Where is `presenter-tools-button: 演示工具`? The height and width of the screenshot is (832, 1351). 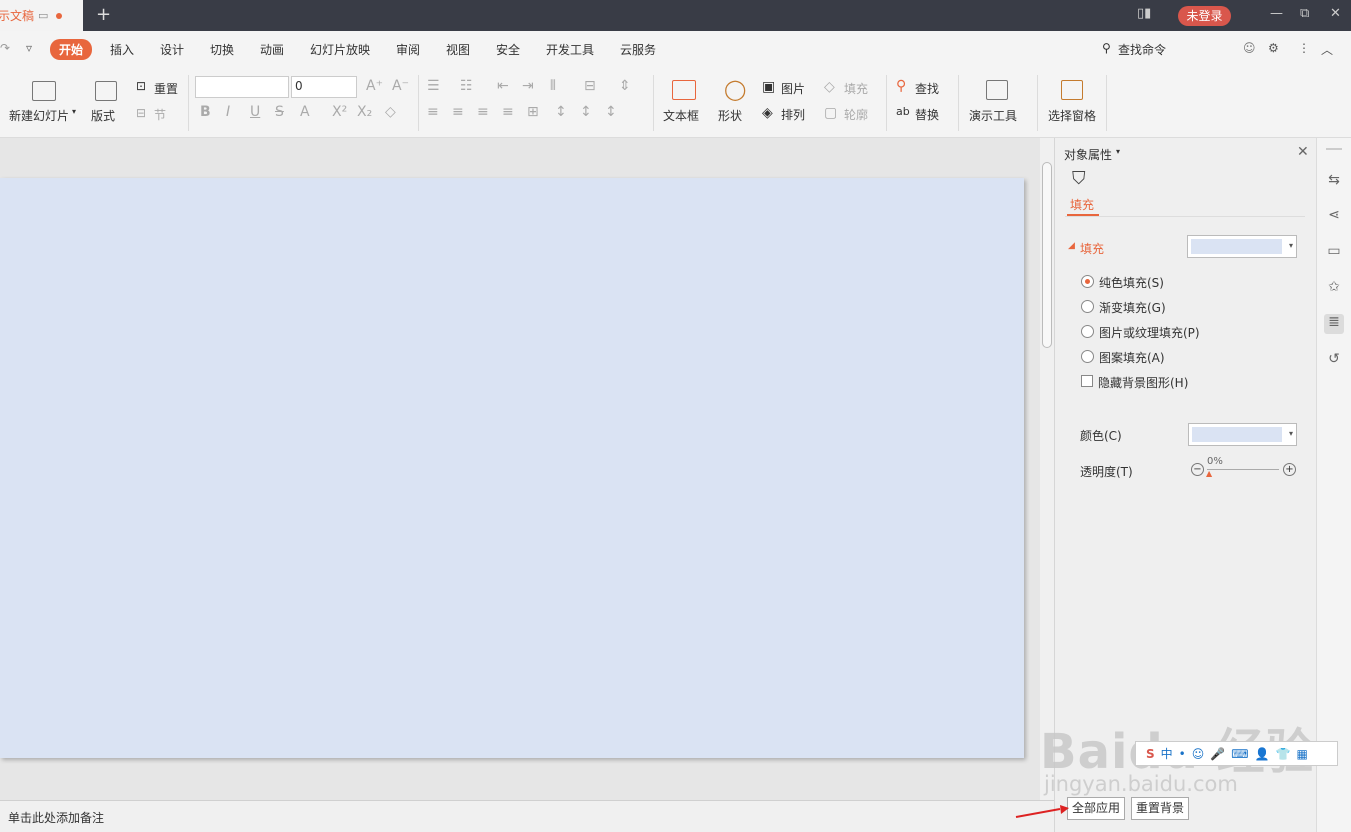 presenter-tools-button: 演示工具 is located at coordinates (993, 115).